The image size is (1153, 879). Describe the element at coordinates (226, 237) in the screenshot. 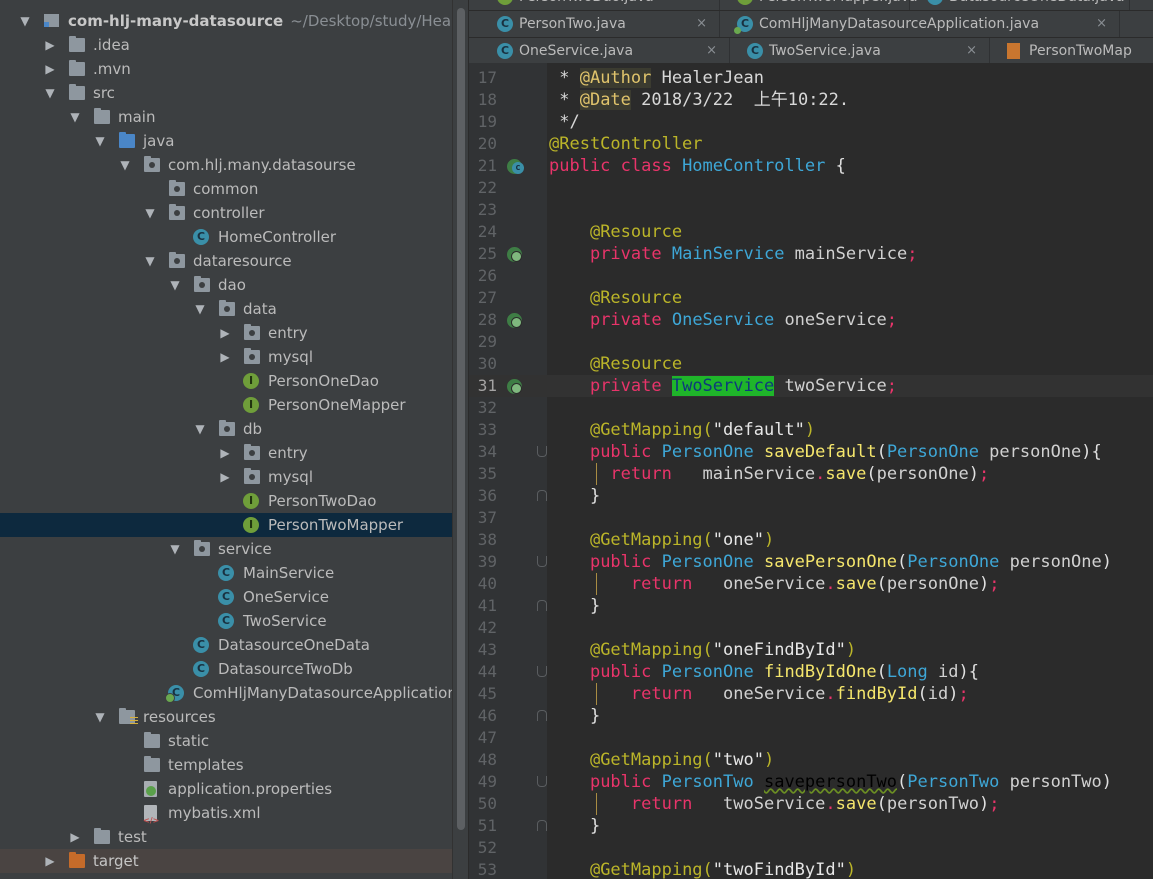

I see `tree-item: C HomeController` at that location.